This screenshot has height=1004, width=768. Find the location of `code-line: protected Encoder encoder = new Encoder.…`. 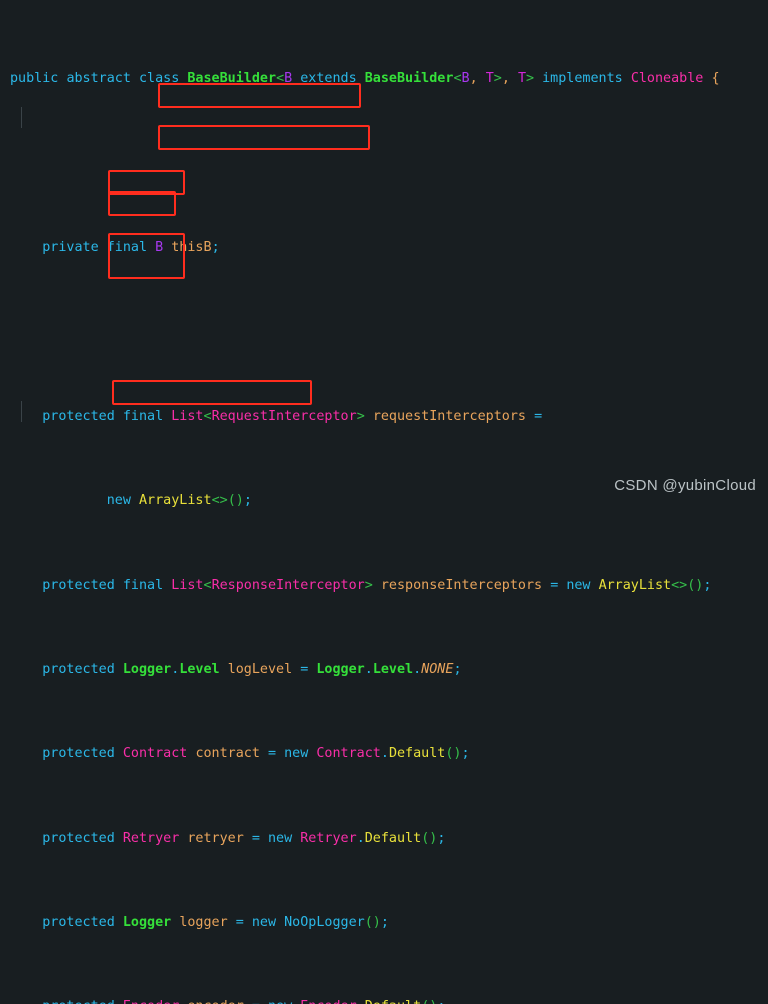

code-line: protected Encoder encoder = new Encoder.… is located at coordinates (384, 1000).